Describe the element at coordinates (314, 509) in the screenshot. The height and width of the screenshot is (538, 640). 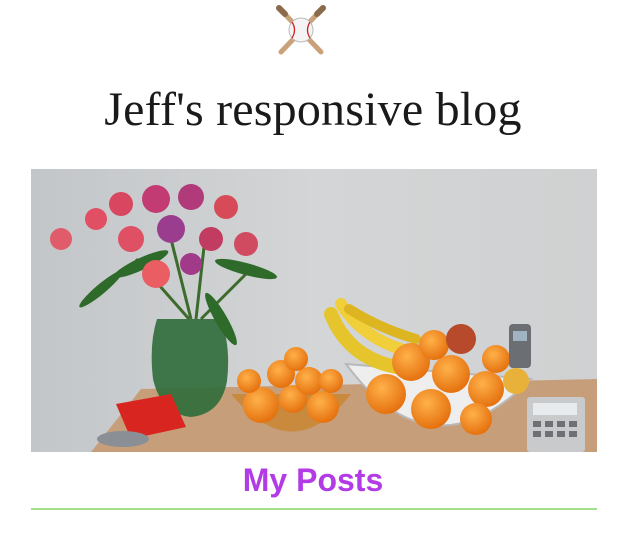
I see `section-divider` at that location.